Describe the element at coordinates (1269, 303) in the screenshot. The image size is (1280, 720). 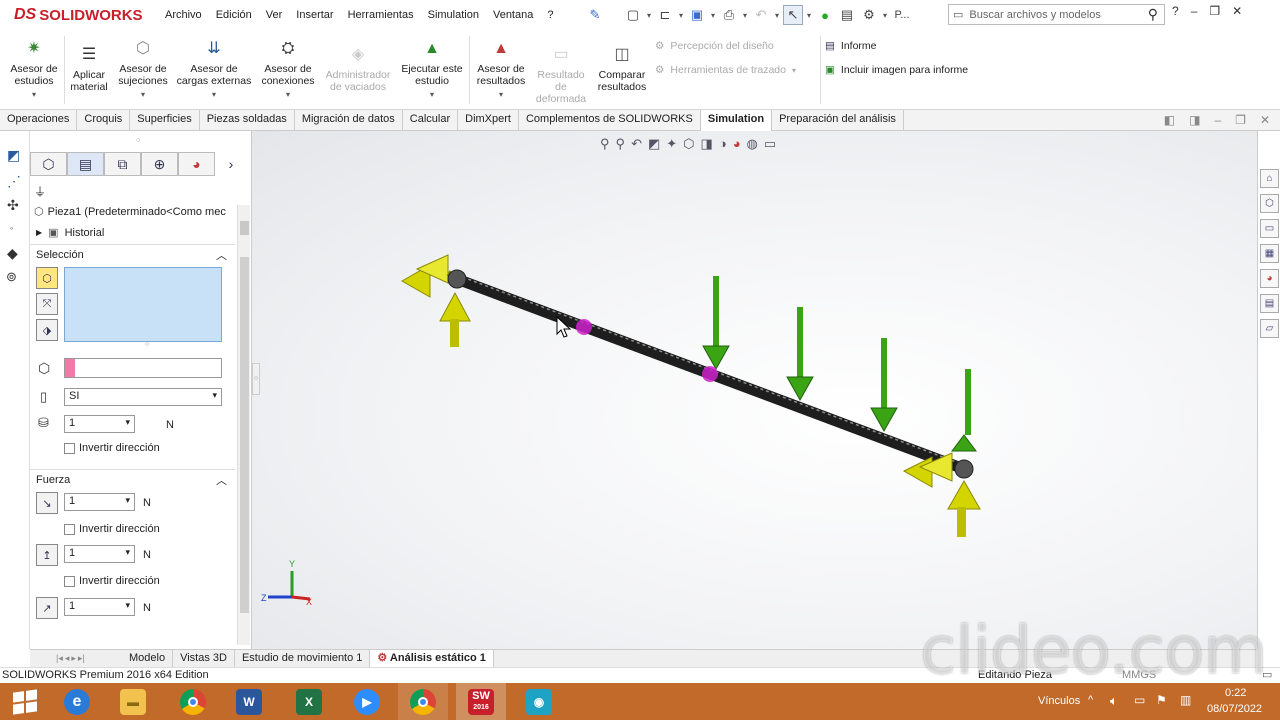
I see `custom-properties-icon: ▤` at that location.